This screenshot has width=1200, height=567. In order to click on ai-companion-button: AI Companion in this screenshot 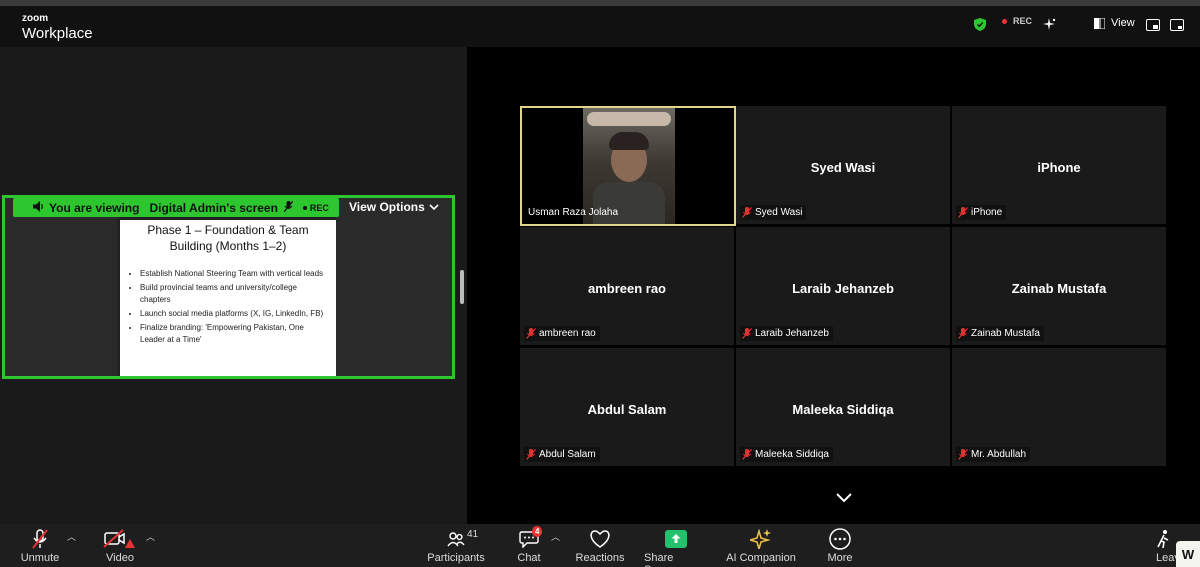, I will do `click(761, 545)`.